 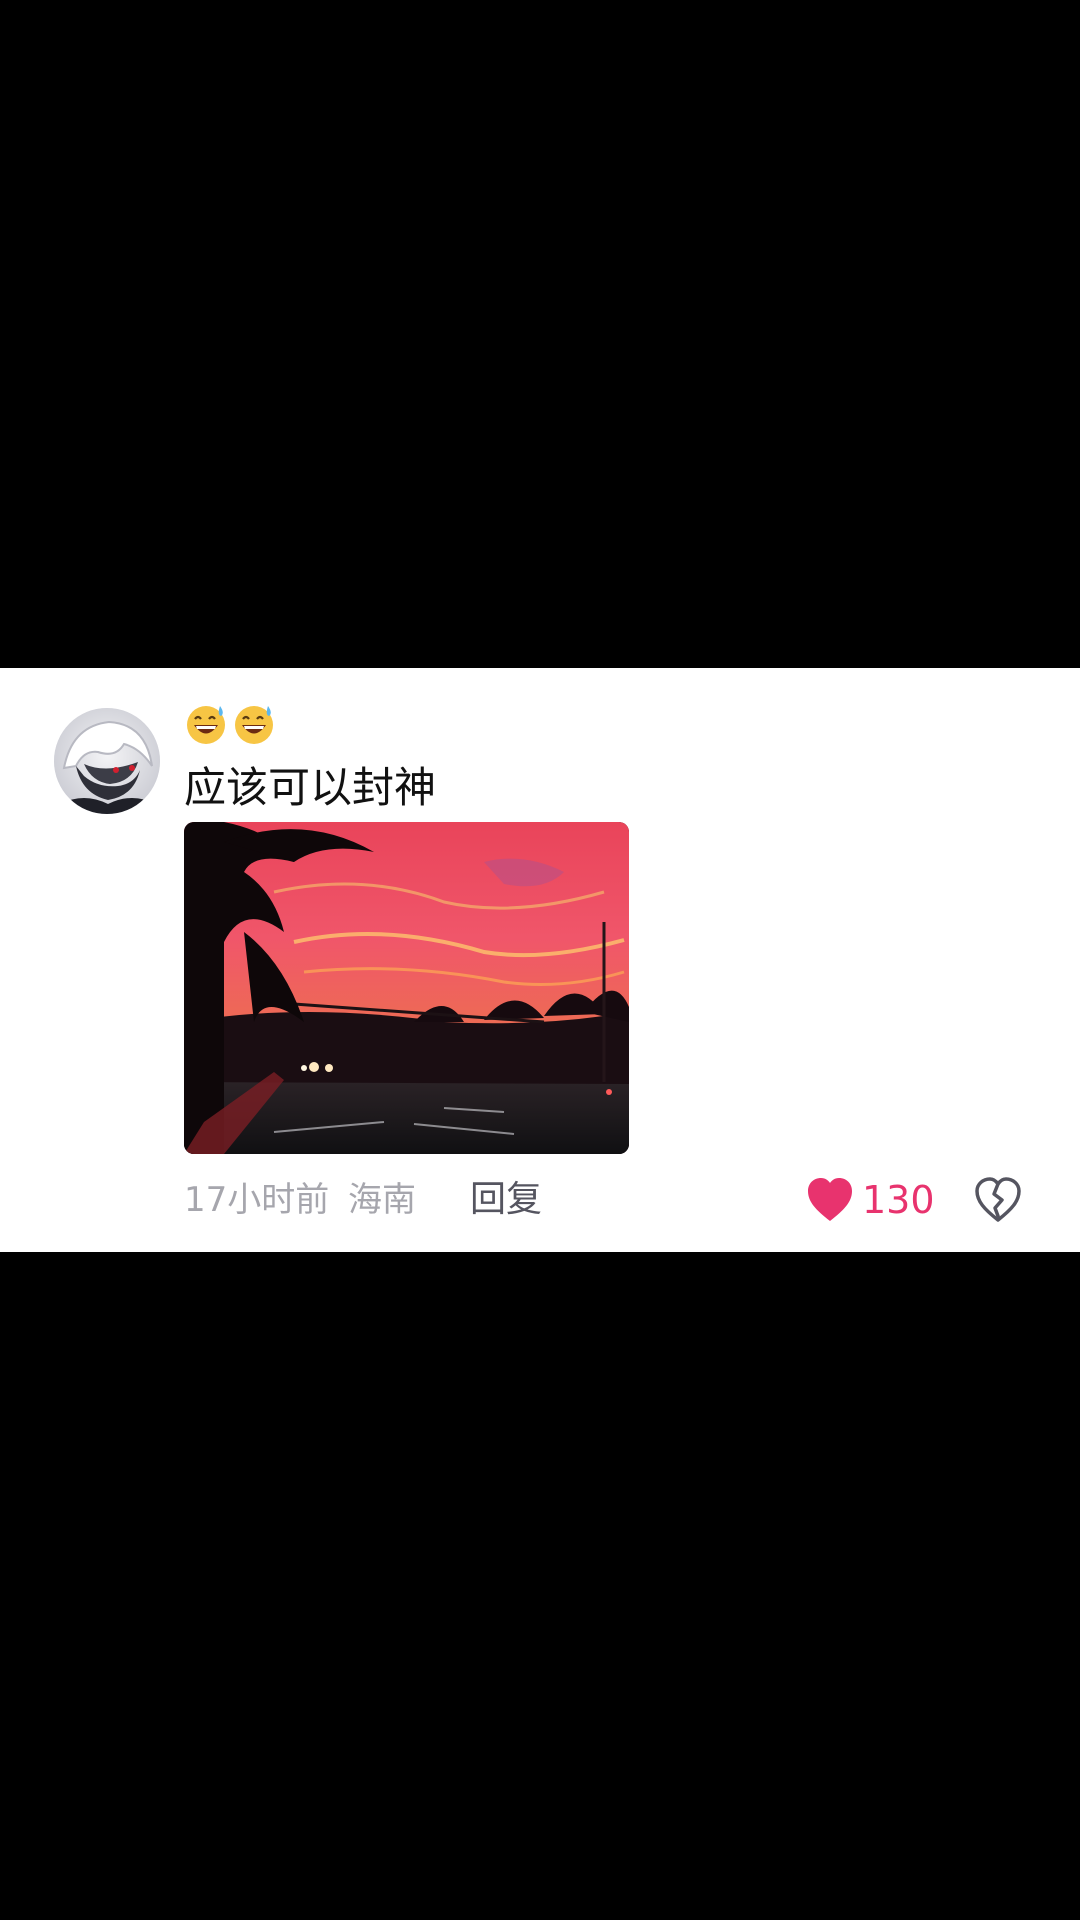 I want to click on sunset-street-photo, so click(x=406, y=988).